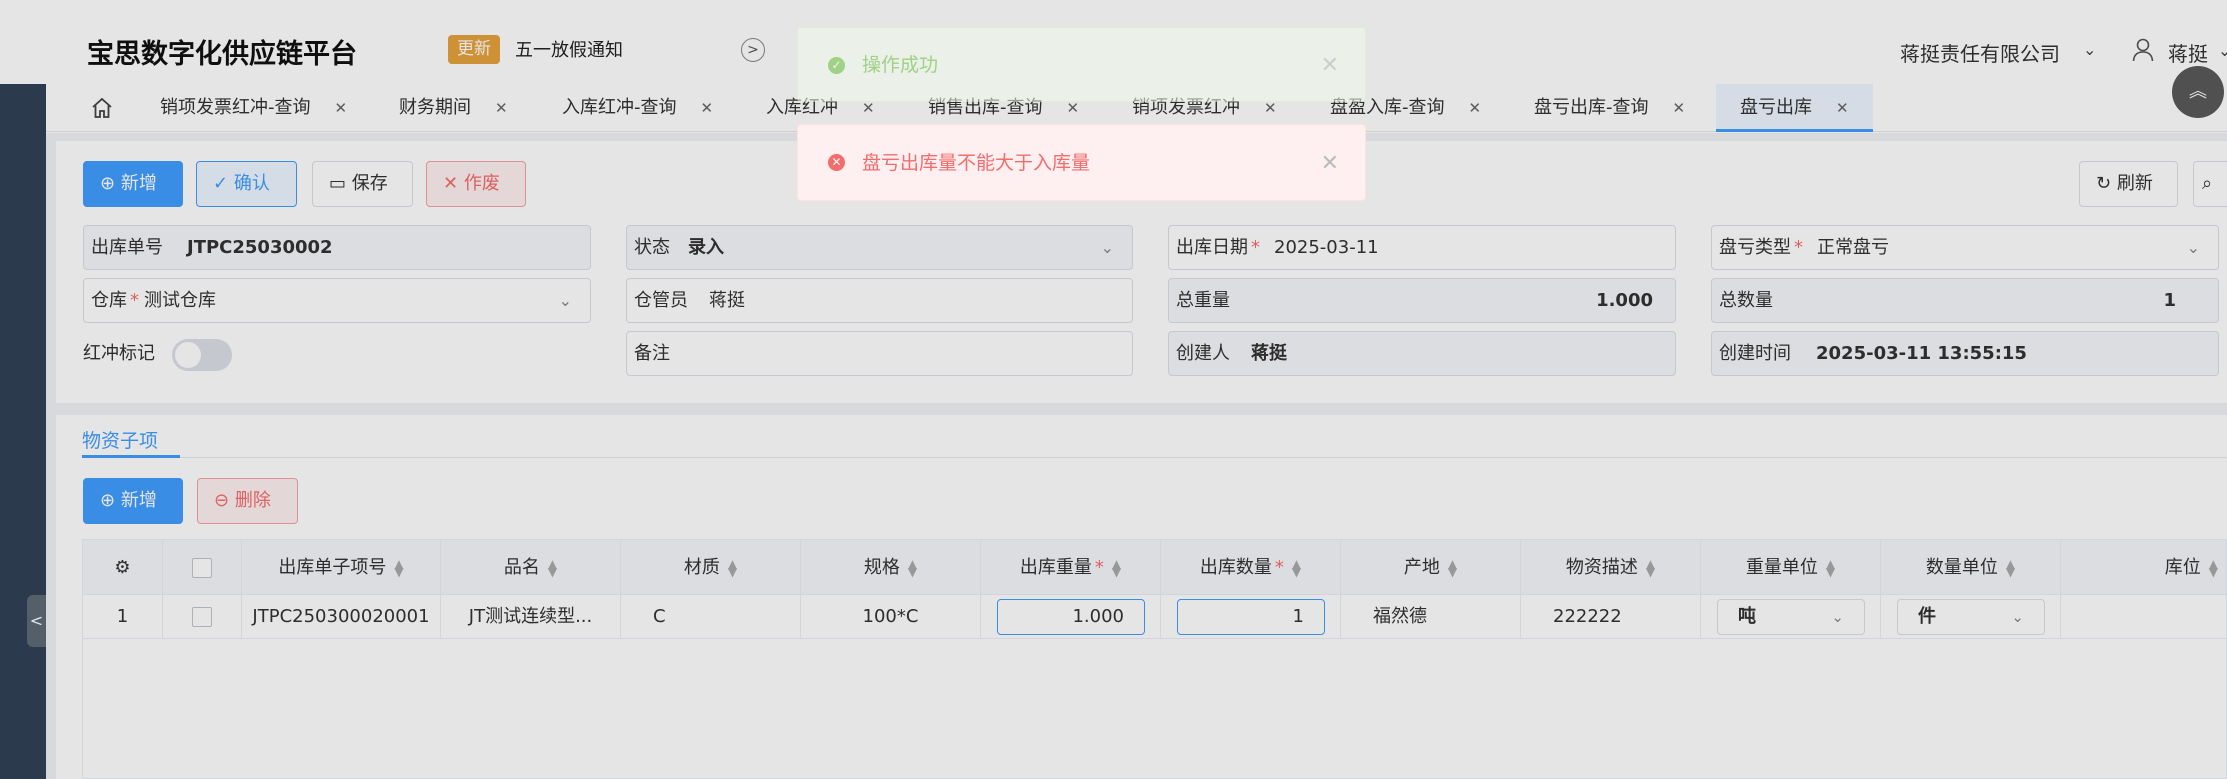 The width and height of the screenshot is (2227, 779). Describe the element at coordinates (836, 162) in the screenshot. I see `error-icon: ✕` at that location.